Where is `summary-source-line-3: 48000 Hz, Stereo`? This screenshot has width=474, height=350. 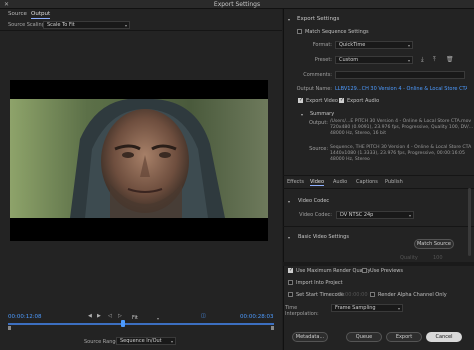
summary-source-line-3: 48000 Hz, Stereo is located at coordinates (350, 159).